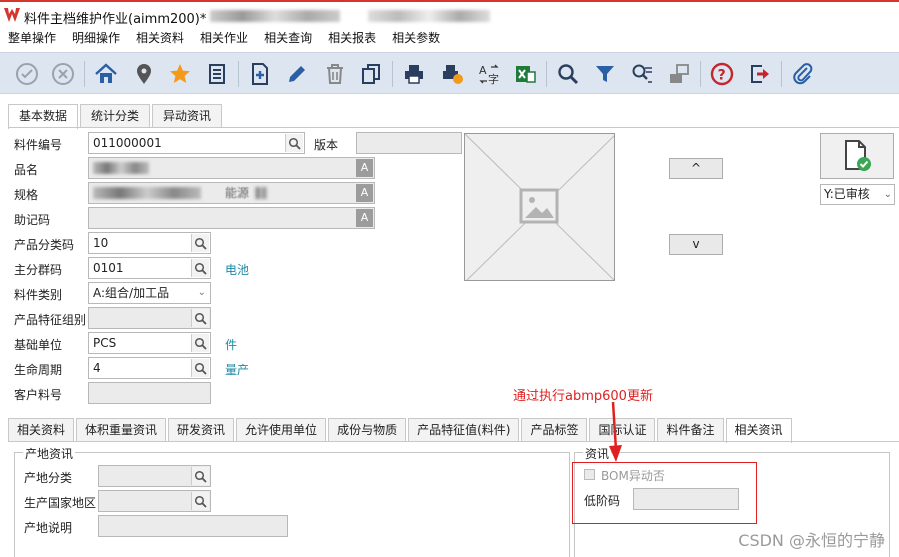  Describe the element at coordinates (297, 74) in the screenshot. I see `edit-pencil-icon` at that location.